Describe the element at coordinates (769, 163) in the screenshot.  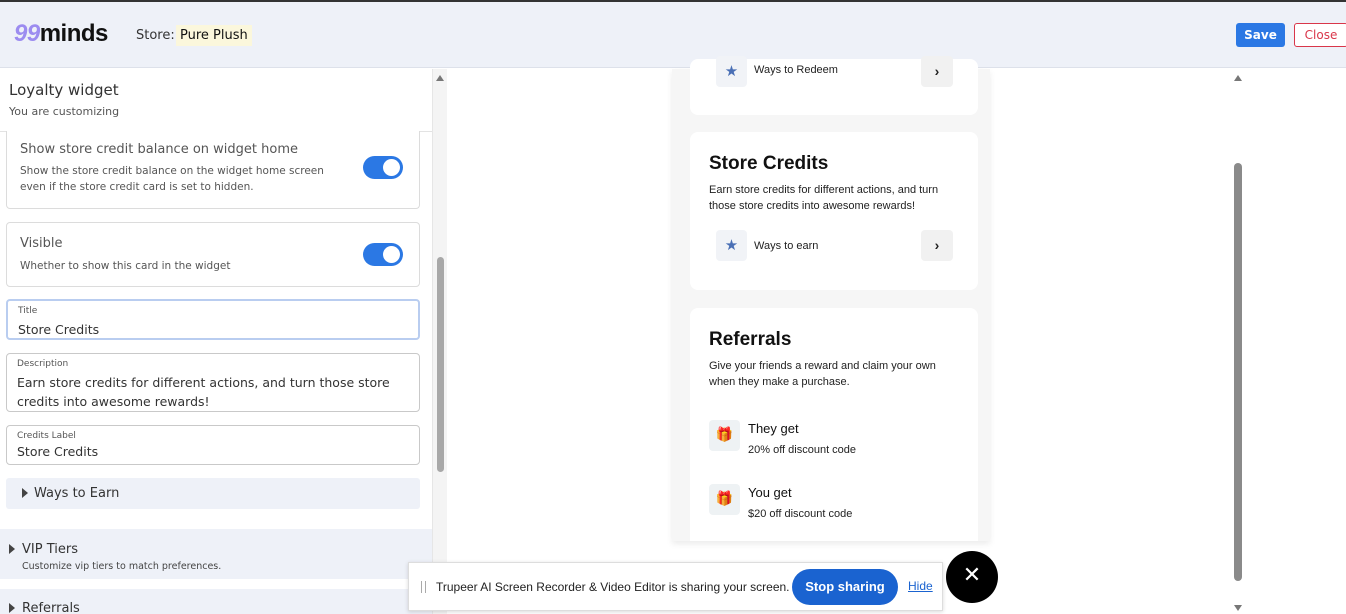
I see `store-credits-title: Store Credits` at that location.